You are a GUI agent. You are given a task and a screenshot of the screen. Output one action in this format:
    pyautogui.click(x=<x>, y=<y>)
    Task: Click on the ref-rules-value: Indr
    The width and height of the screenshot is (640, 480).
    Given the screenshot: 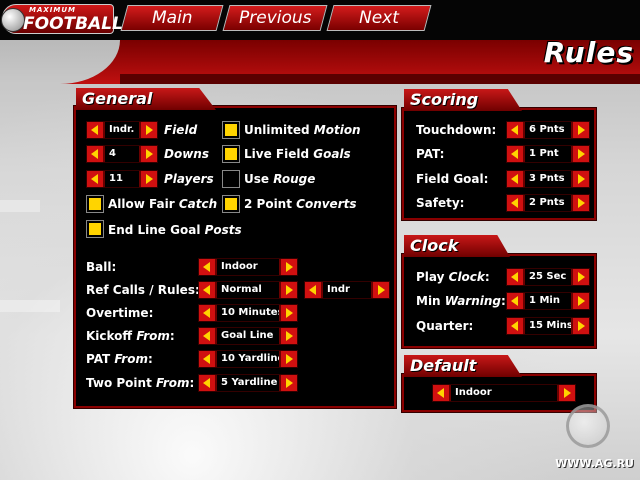 What is the action you would take?
    pyautogui.click(x=347, y=290)
    